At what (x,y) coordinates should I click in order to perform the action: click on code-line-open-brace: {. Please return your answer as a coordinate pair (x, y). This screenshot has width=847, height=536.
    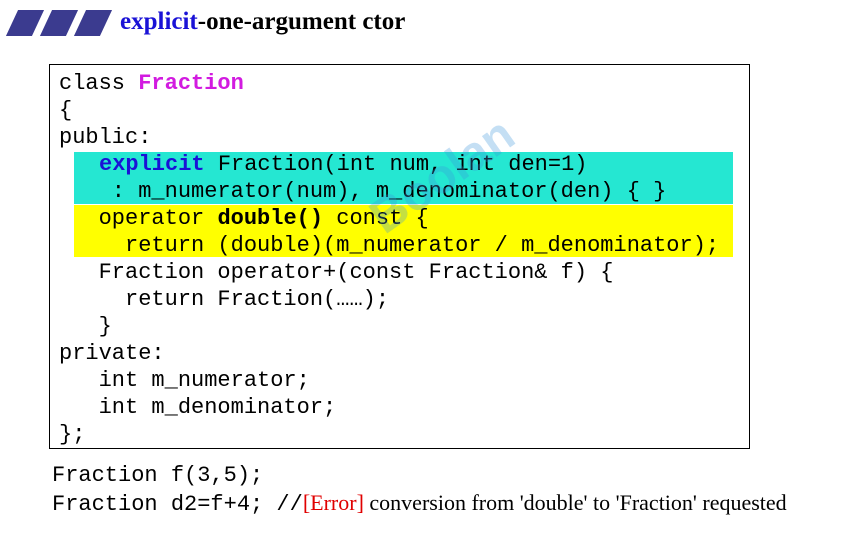
    Looking at the image, I should click on (66, 110).